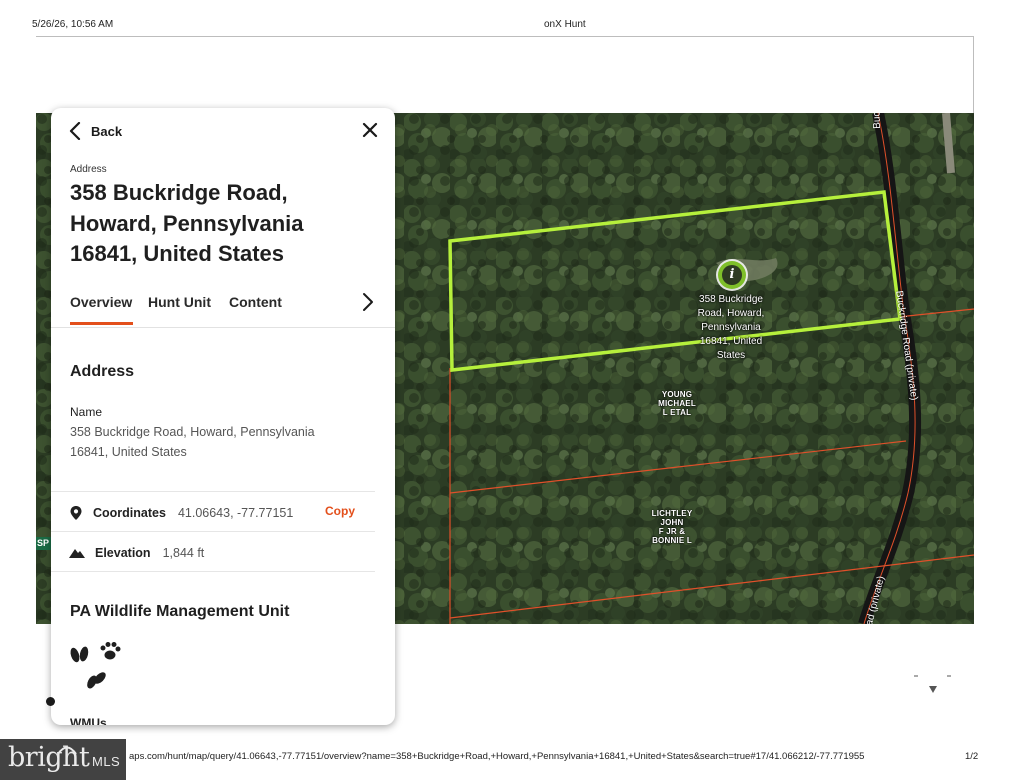 Image resolution: width=1010 pixels, height=780 pixels. I want to click on coordinates-row: Coordinates 41.06643, -77.77151, so click(181, 513).